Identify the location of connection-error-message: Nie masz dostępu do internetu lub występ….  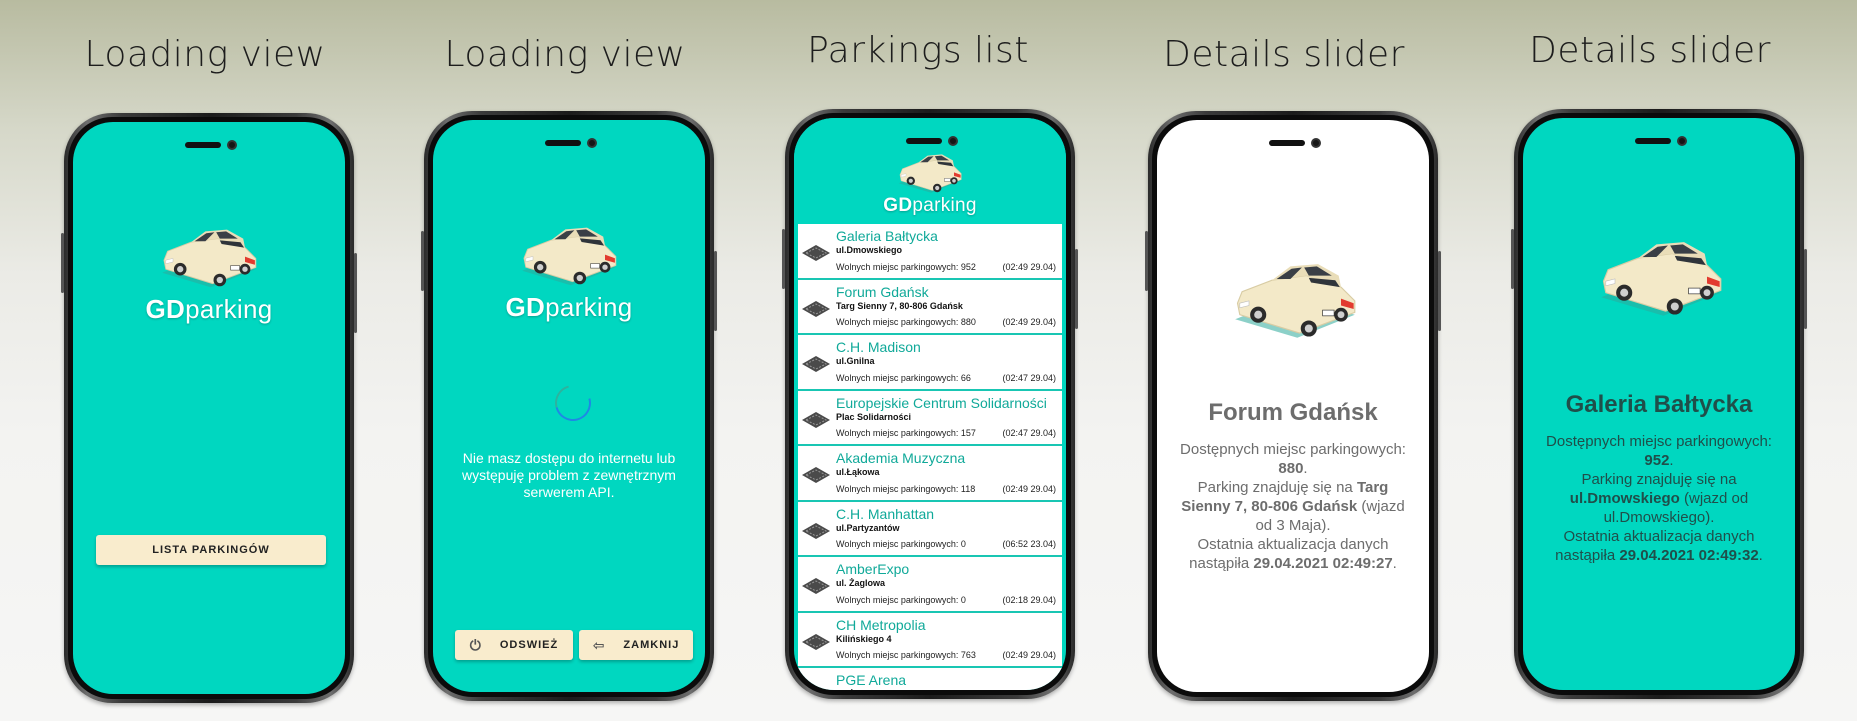
(569, 475).